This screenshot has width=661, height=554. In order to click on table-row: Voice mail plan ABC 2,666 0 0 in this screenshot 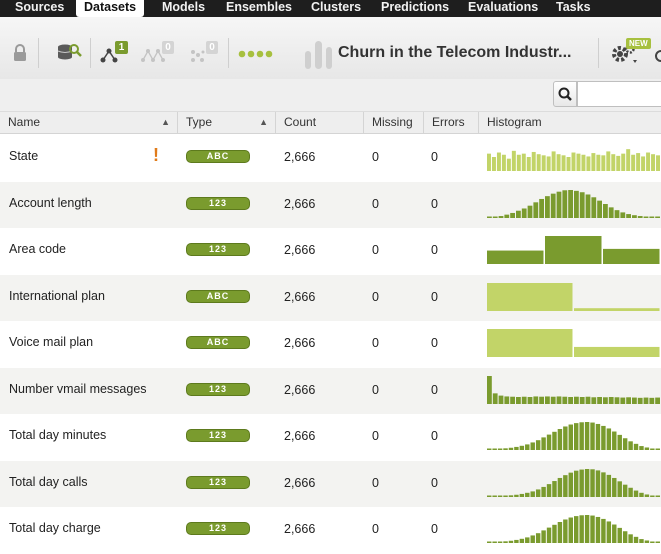, I will do `click(330, 344)`.